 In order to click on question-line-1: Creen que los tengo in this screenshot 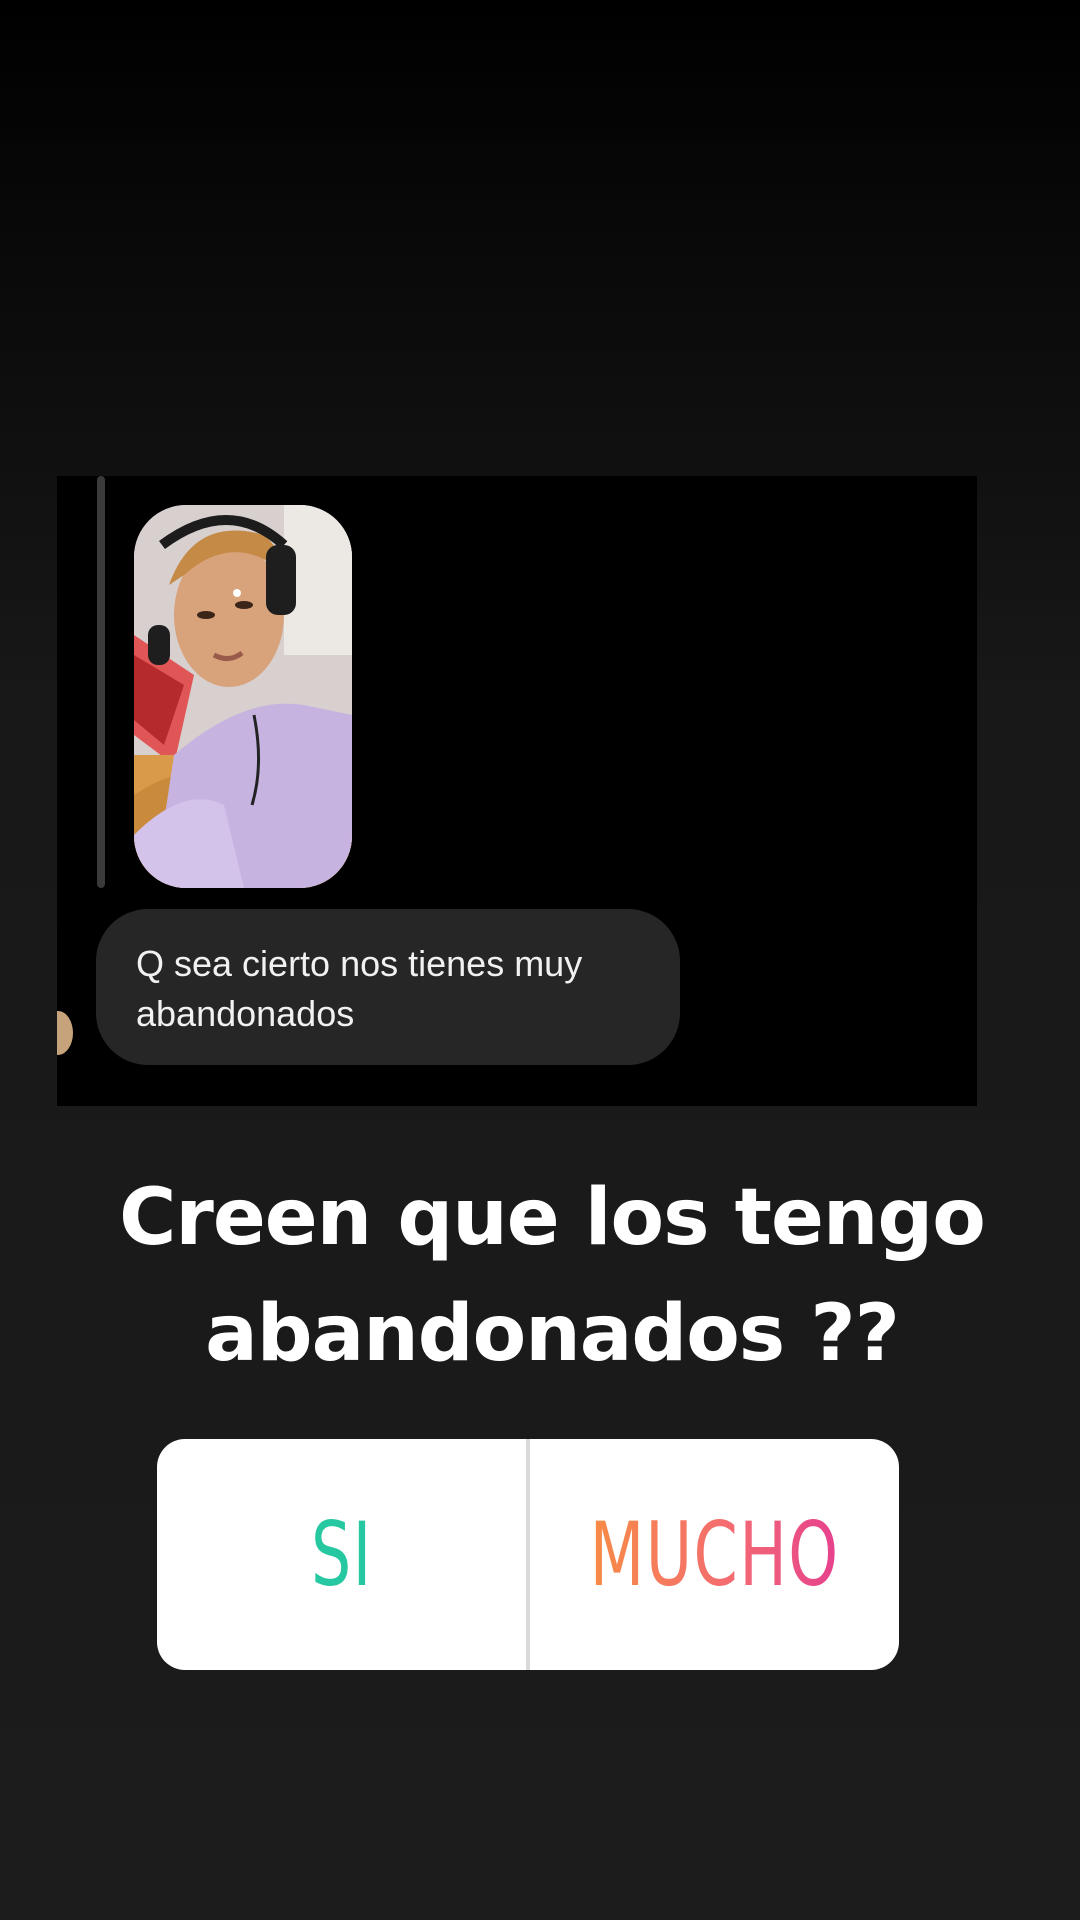, I will do `click(552, 1218)`.